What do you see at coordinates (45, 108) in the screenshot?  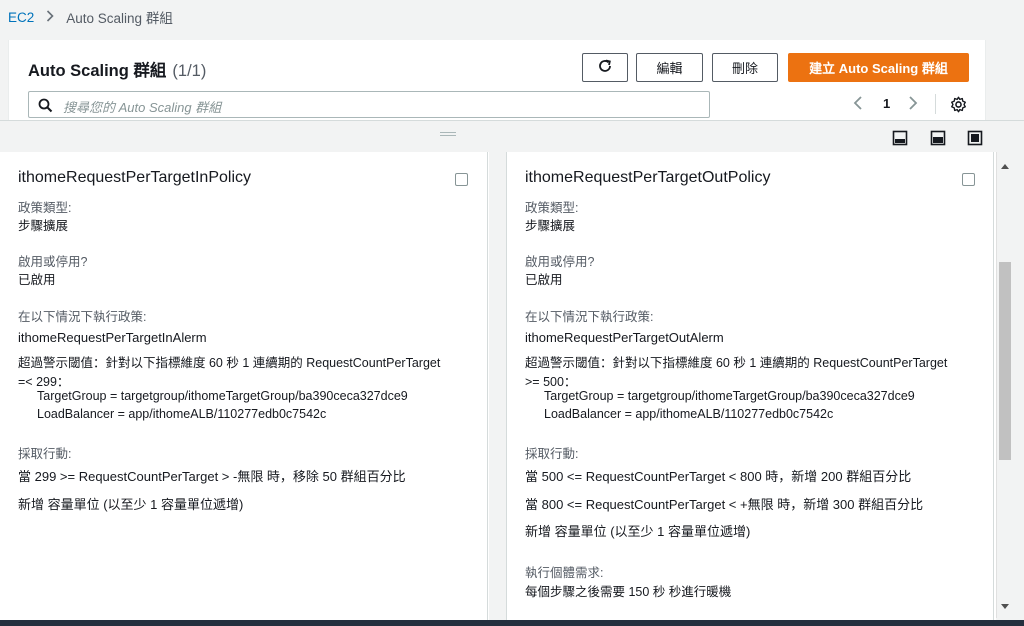 I see `search-icon` at bounding box center [45, 108].